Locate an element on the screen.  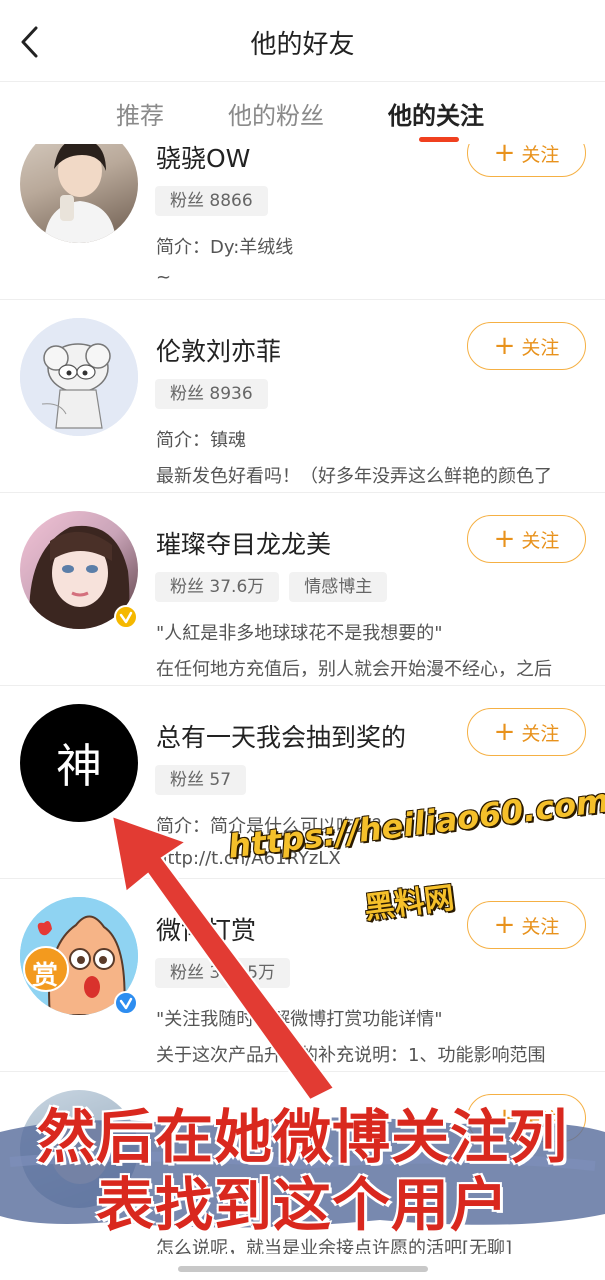
cartoon-avatar-icon is located at coordinates (79, 377).